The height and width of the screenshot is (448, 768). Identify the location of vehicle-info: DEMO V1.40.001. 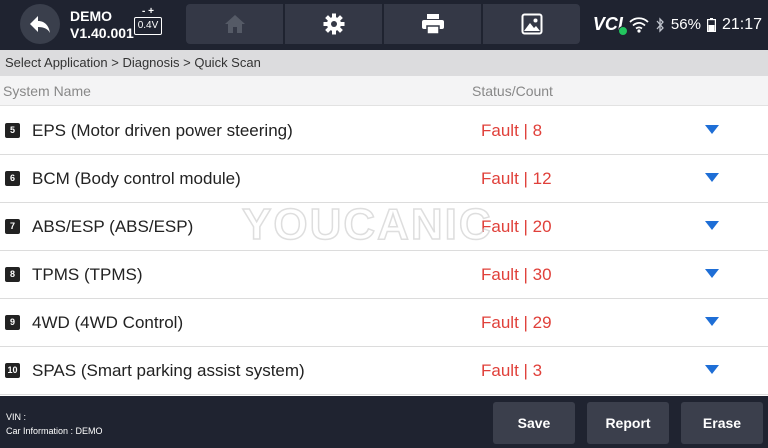
(102, 25).